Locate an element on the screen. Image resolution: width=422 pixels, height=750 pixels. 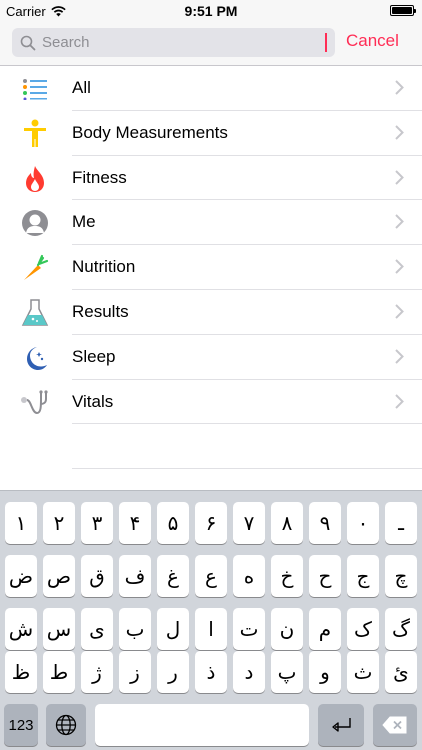
key: خ is located at coordinates (287, 576).